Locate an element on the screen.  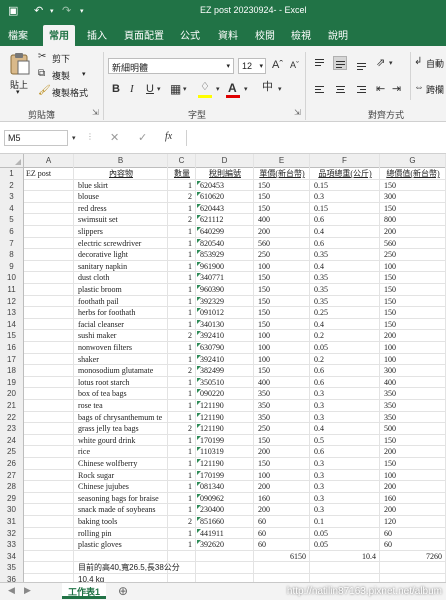
column-header-d: D is located at coordinates (225, 161).